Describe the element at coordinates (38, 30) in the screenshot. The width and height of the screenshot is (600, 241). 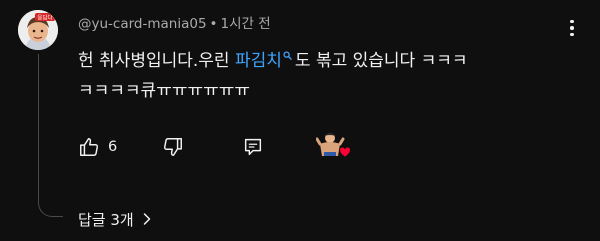
I see `avatar: 응답다` at that location.